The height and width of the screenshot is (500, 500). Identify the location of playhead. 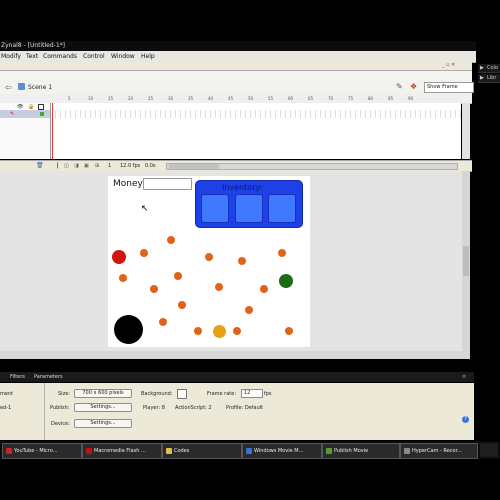
(52, 131).